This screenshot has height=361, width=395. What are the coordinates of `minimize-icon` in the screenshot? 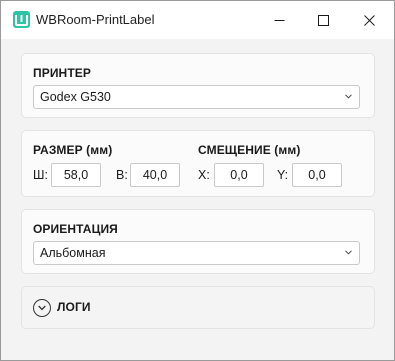 It's located at (279, 20).